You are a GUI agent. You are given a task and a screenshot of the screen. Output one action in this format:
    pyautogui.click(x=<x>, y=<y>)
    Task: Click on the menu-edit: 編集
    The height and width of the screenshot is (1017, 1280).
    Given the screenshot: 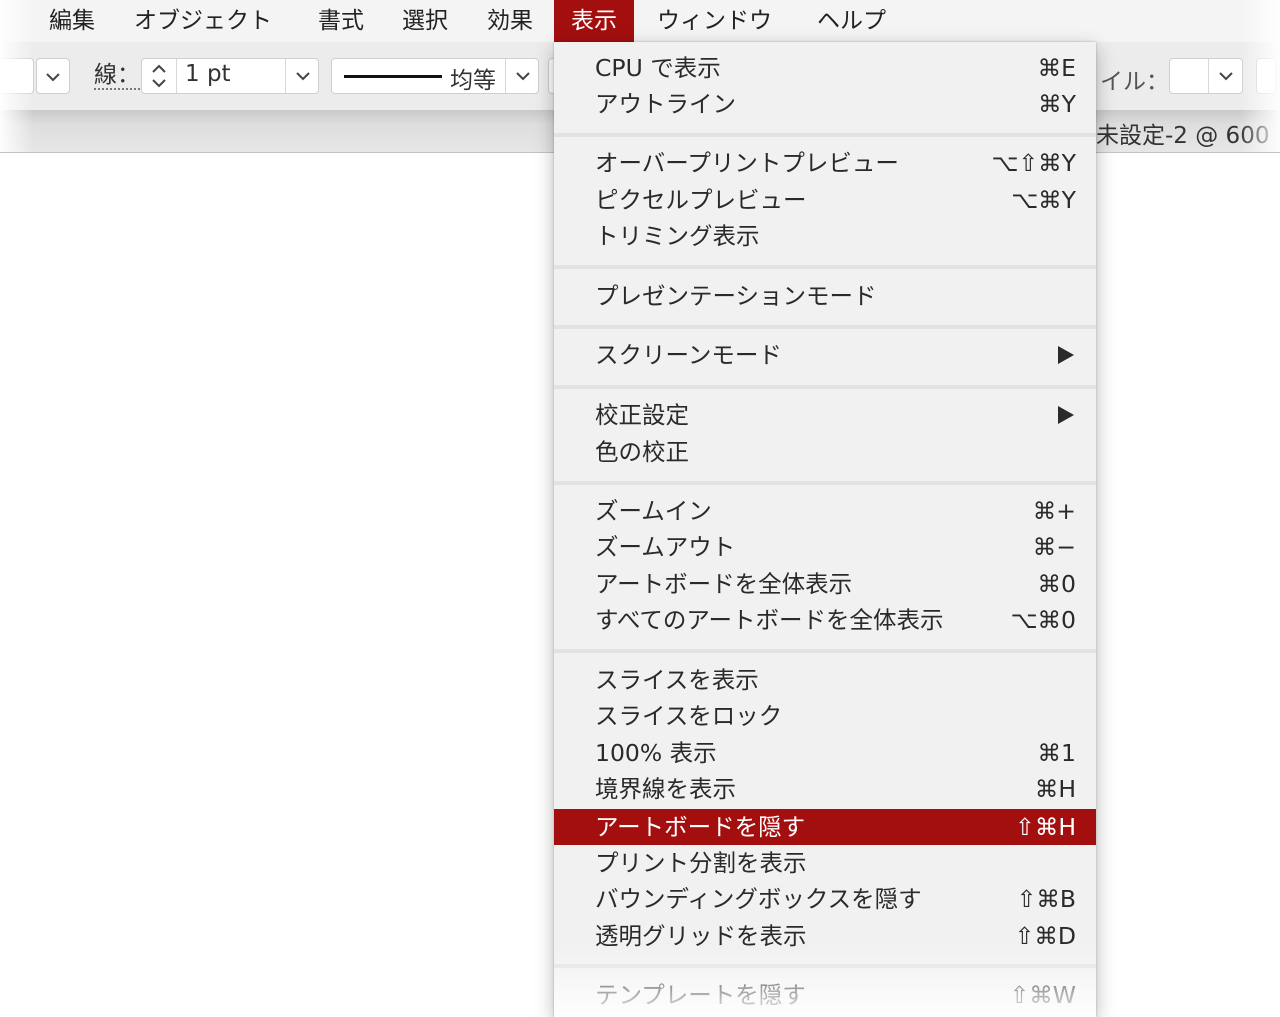 What is the action you would take?
    pyautogui.click(x=72, y=21)
    